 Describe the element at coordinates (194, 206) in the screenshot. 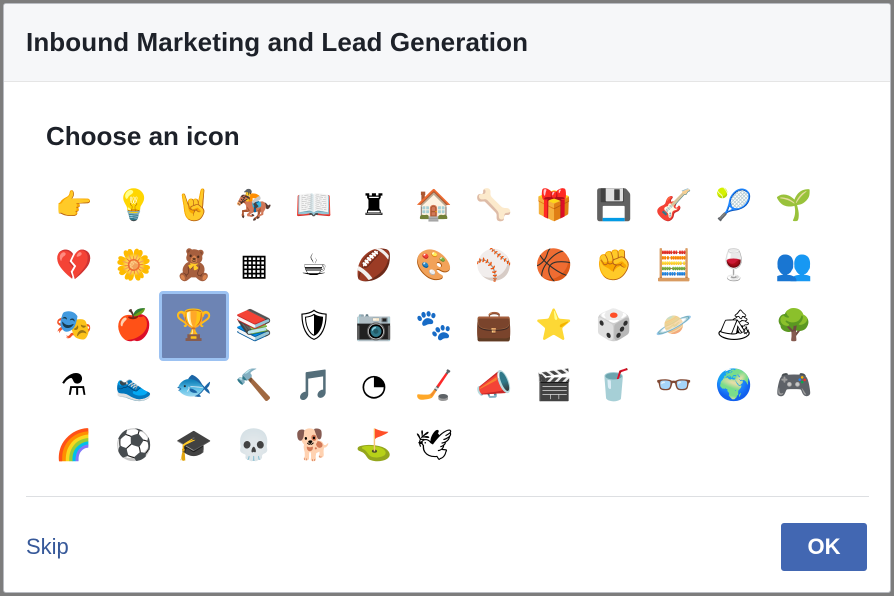

I see `icon-option: 🤘` at that location.